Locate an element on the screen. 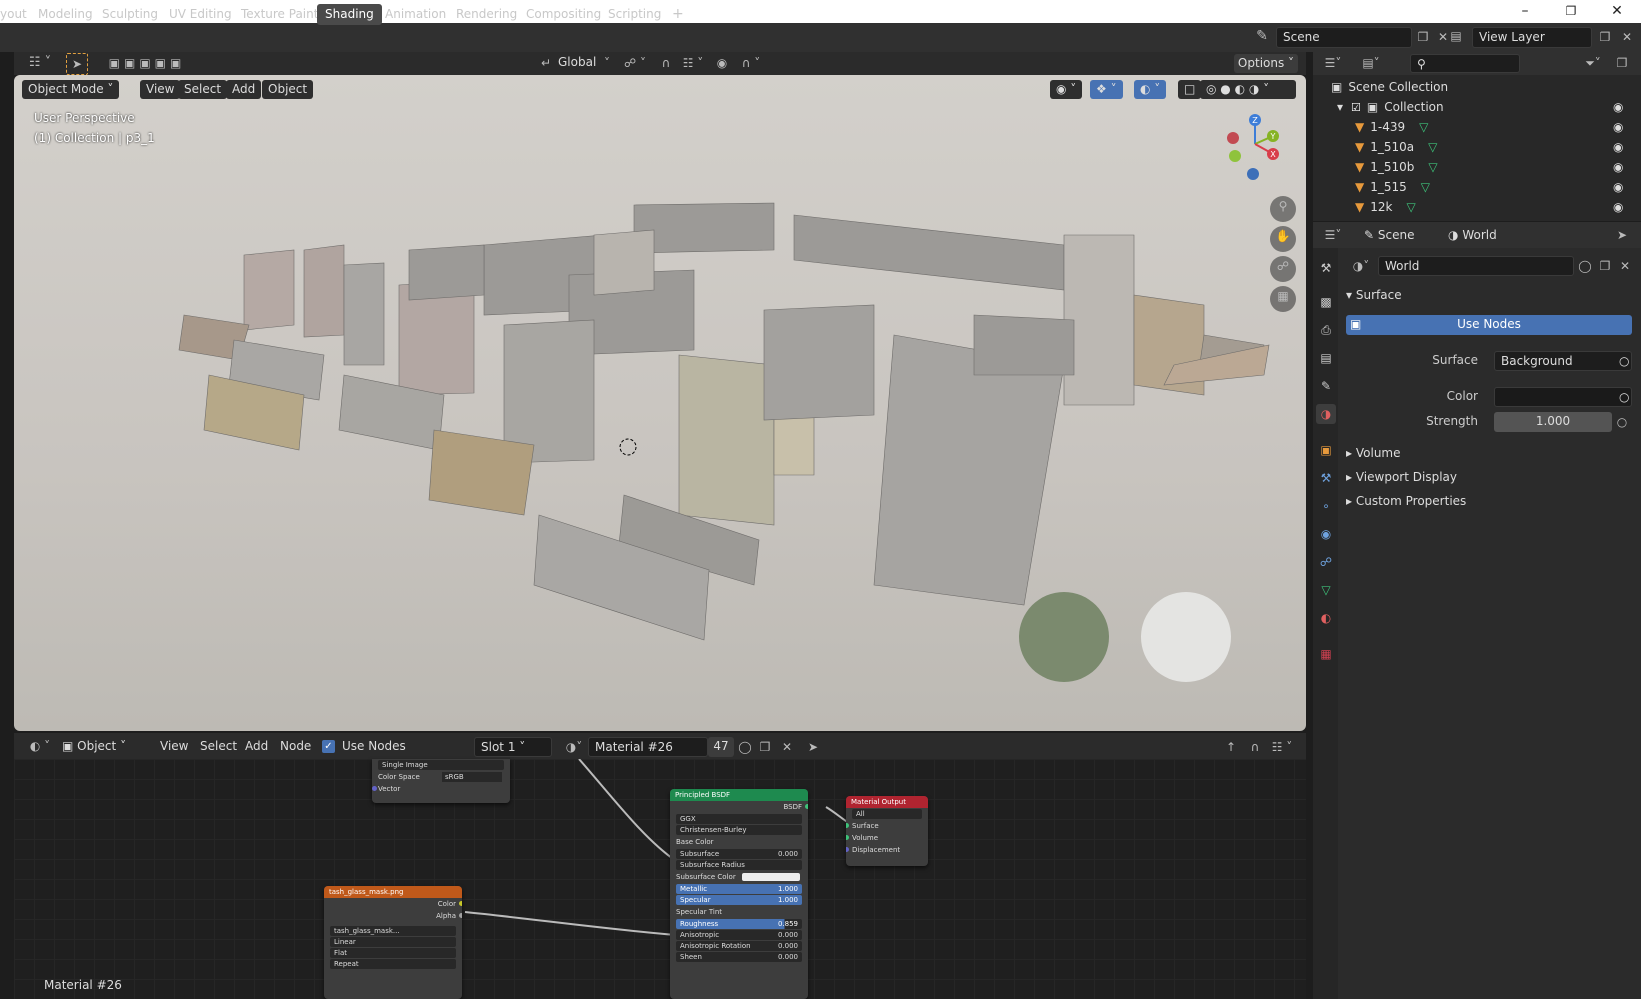  interpolation-field: Linear is located at coordinates (393, 942).